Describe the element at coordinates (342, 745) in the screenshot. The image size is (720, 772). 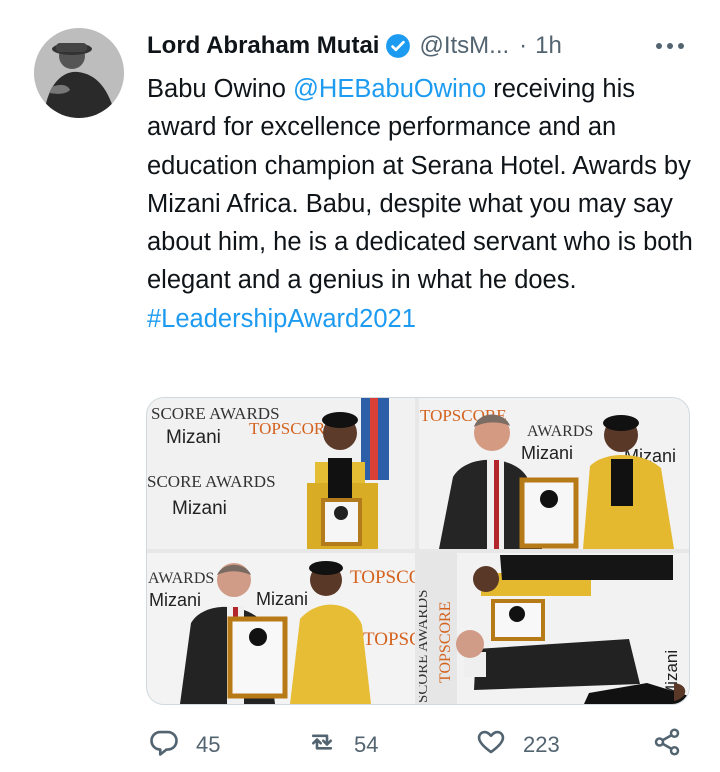
I see `retweet-button: 54` at that location.